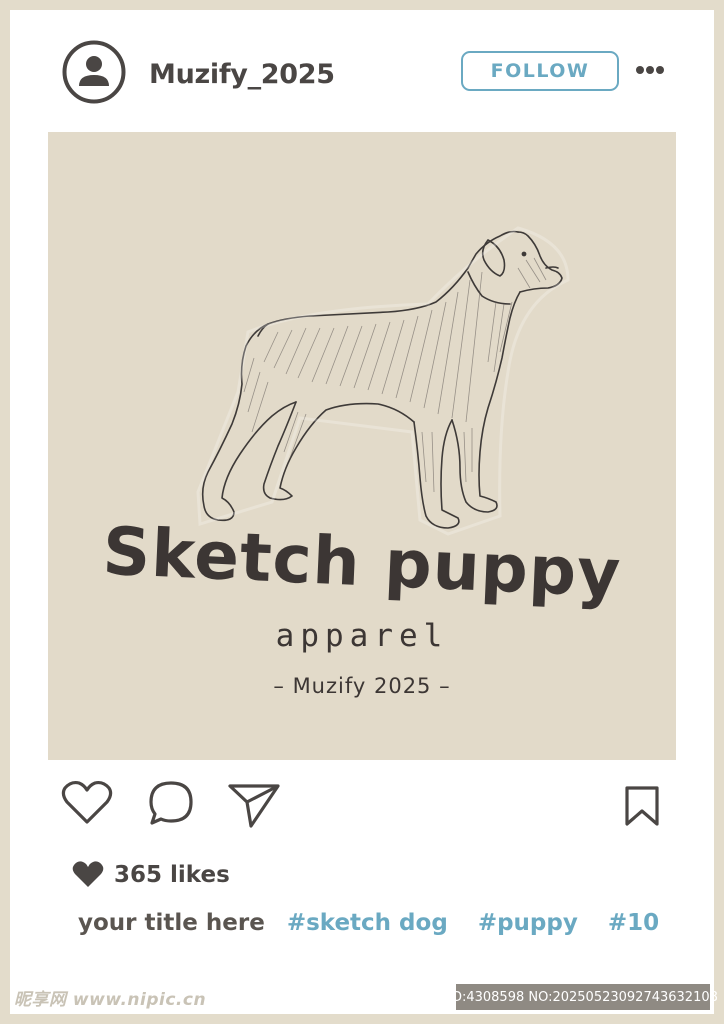 The width and height of the screenshot is (724, 1024). I want to click on more-dots-icon, so click(650, 70).